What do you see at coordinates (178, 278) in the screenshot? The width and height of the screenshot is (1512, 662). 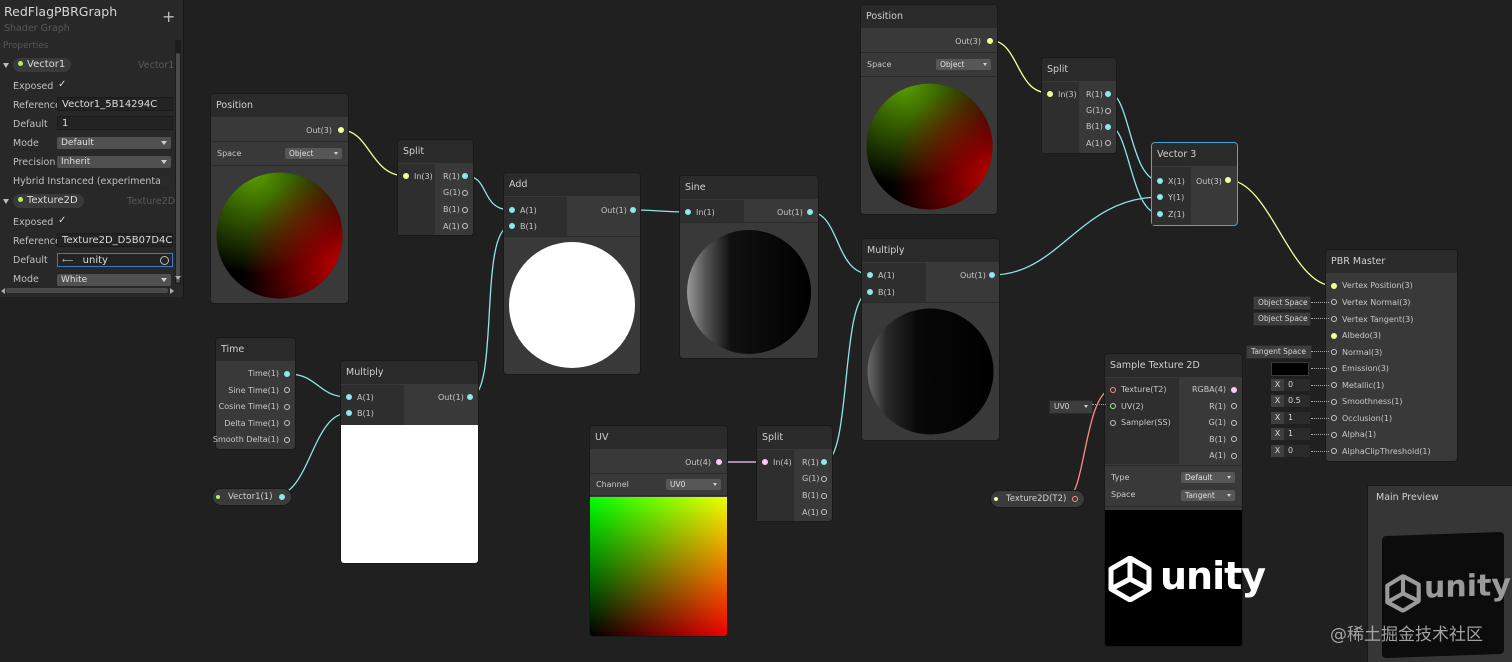 I see `scroll-down-icon` at bounding box center [178, 278].